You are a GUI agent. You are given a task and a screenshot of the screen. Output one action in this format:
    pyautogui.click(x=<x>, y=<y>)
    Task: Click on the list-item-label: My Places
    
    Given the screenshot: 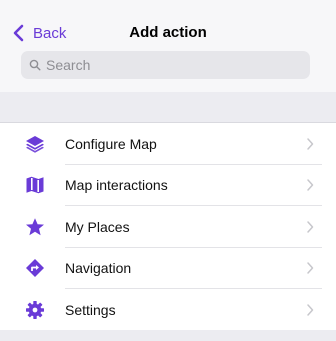 What is the action you would take?
    pyautogui.click(x=97, y=226)
    